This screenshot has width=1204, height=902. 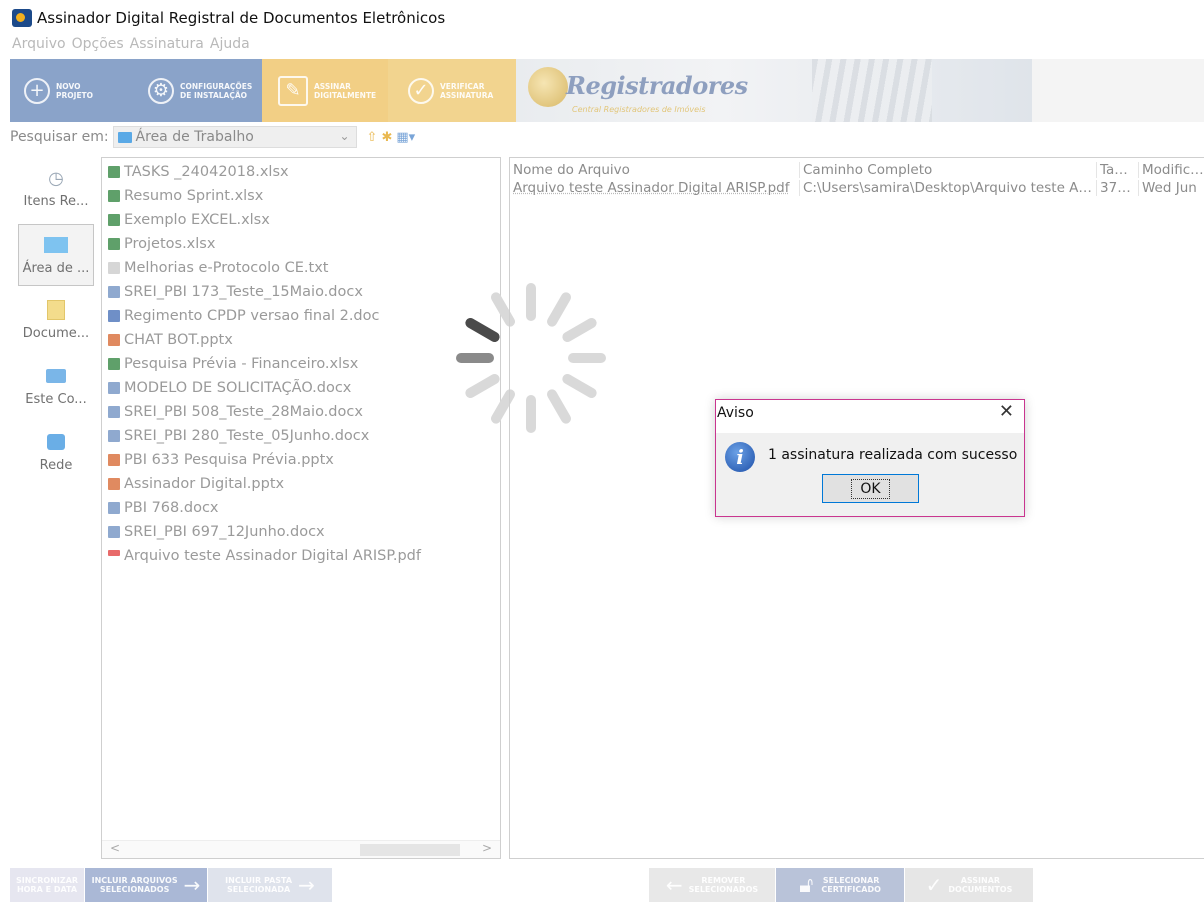 I want to click on file-item: Assinador Digital.pptx, so click(x=301, y=484).